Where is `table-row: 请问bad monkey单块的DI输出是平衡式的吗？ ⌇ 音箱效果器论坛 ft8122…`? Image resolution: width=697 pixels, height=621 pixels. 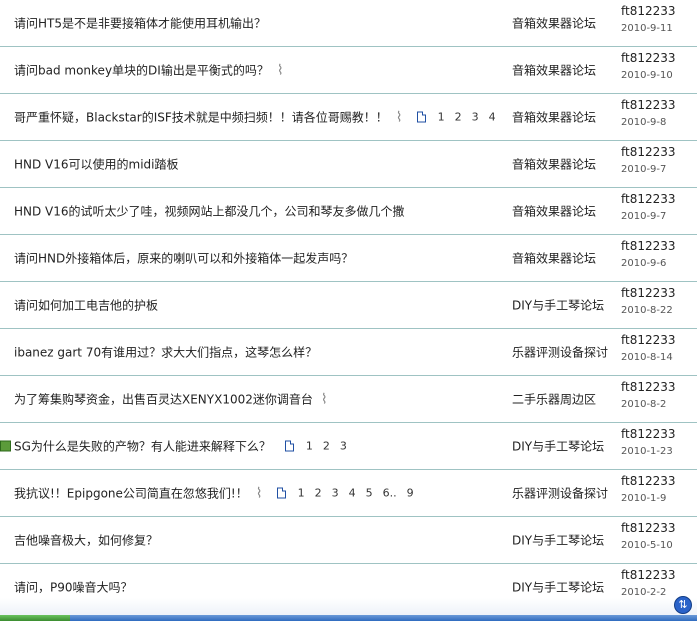 table-row: 请问bad monkey单块的DI输出是平衡式的吗？ ⌇ 音箱效果器论坛 ft8122… is located at coordinates (348, 70).